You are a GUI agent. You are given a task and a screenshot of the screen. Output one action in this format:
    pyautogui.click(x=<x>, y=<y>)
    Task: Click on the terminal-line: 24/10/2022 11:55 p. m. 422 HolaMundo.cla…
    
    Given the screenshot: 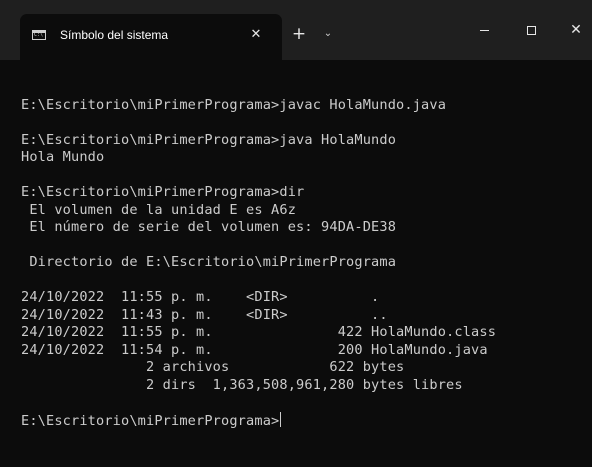 What is the action you would take?
    pyautogui.click(x=259, y=332)
    